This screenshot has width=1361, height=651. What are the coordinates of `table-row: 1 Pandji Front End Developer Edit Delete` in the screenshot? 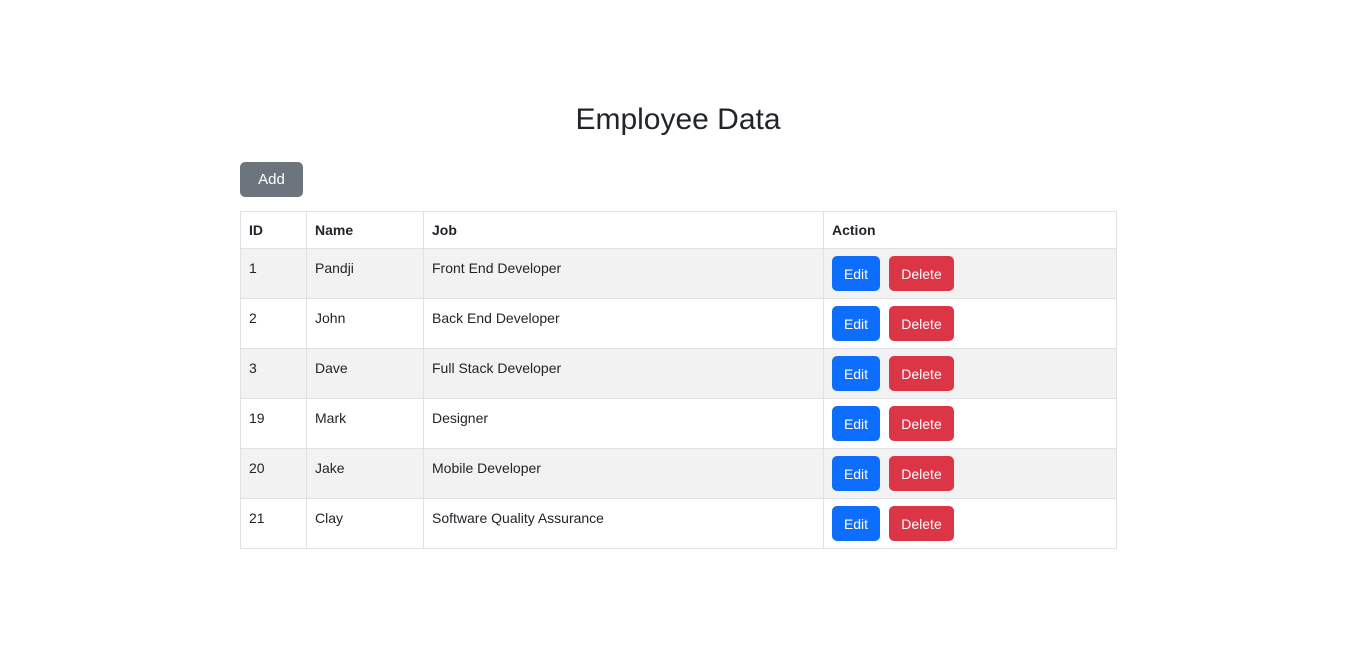 It's located at (678, 273).